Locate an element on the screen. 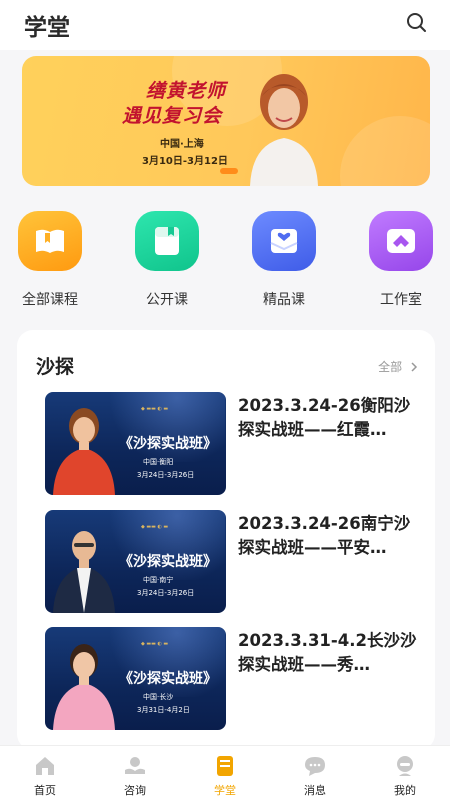 The width and height of the screenshot is (450, 800). view-all-label: 全部 is located at coordinates (390, 367).